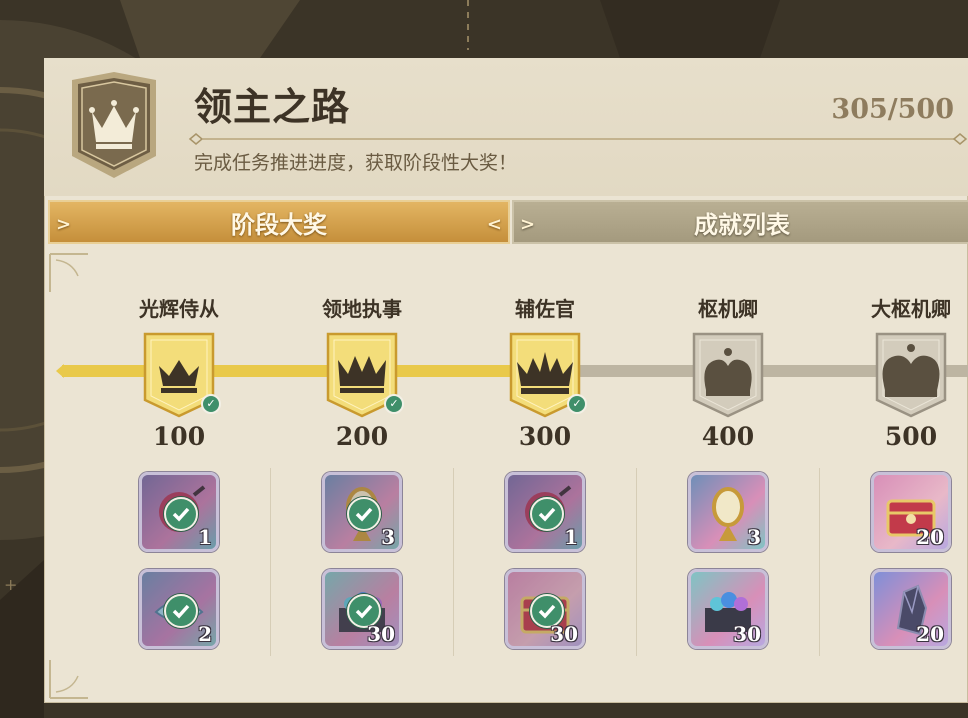 This screenshot has height=718, width=968. I want to click on tab-bar: > 阶段大奖 < > 成就列表, so click(508, 223).